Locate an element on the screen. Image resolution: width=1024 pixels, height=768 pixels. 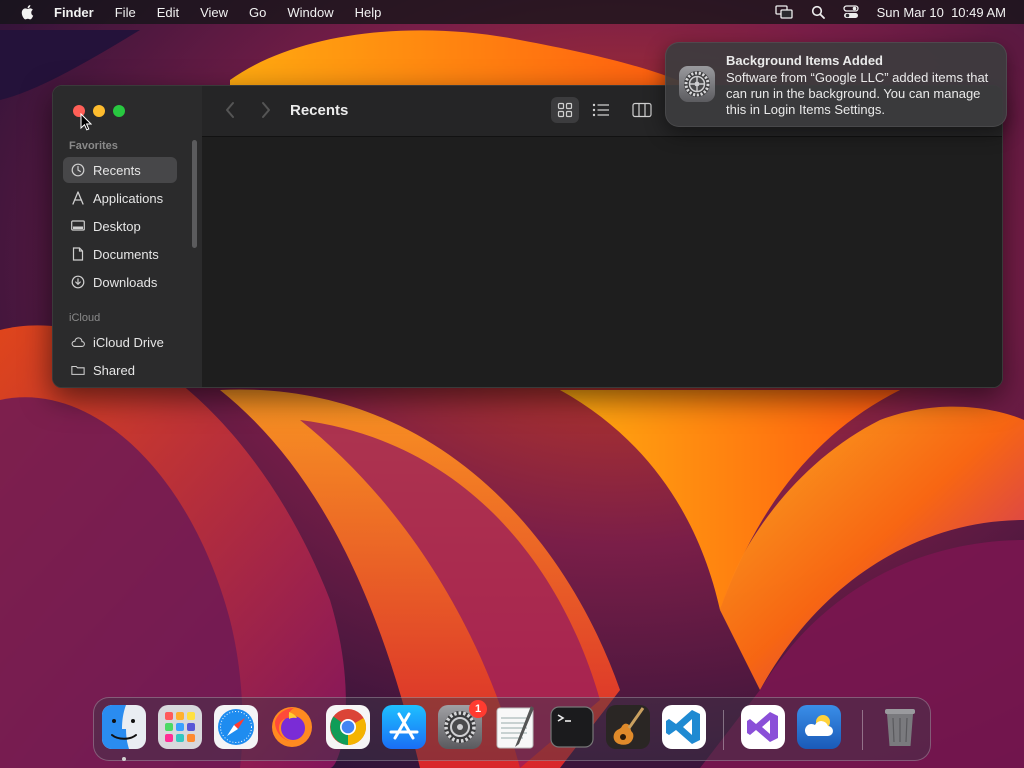
menu-go: Go is located at coordinates (257, 12).